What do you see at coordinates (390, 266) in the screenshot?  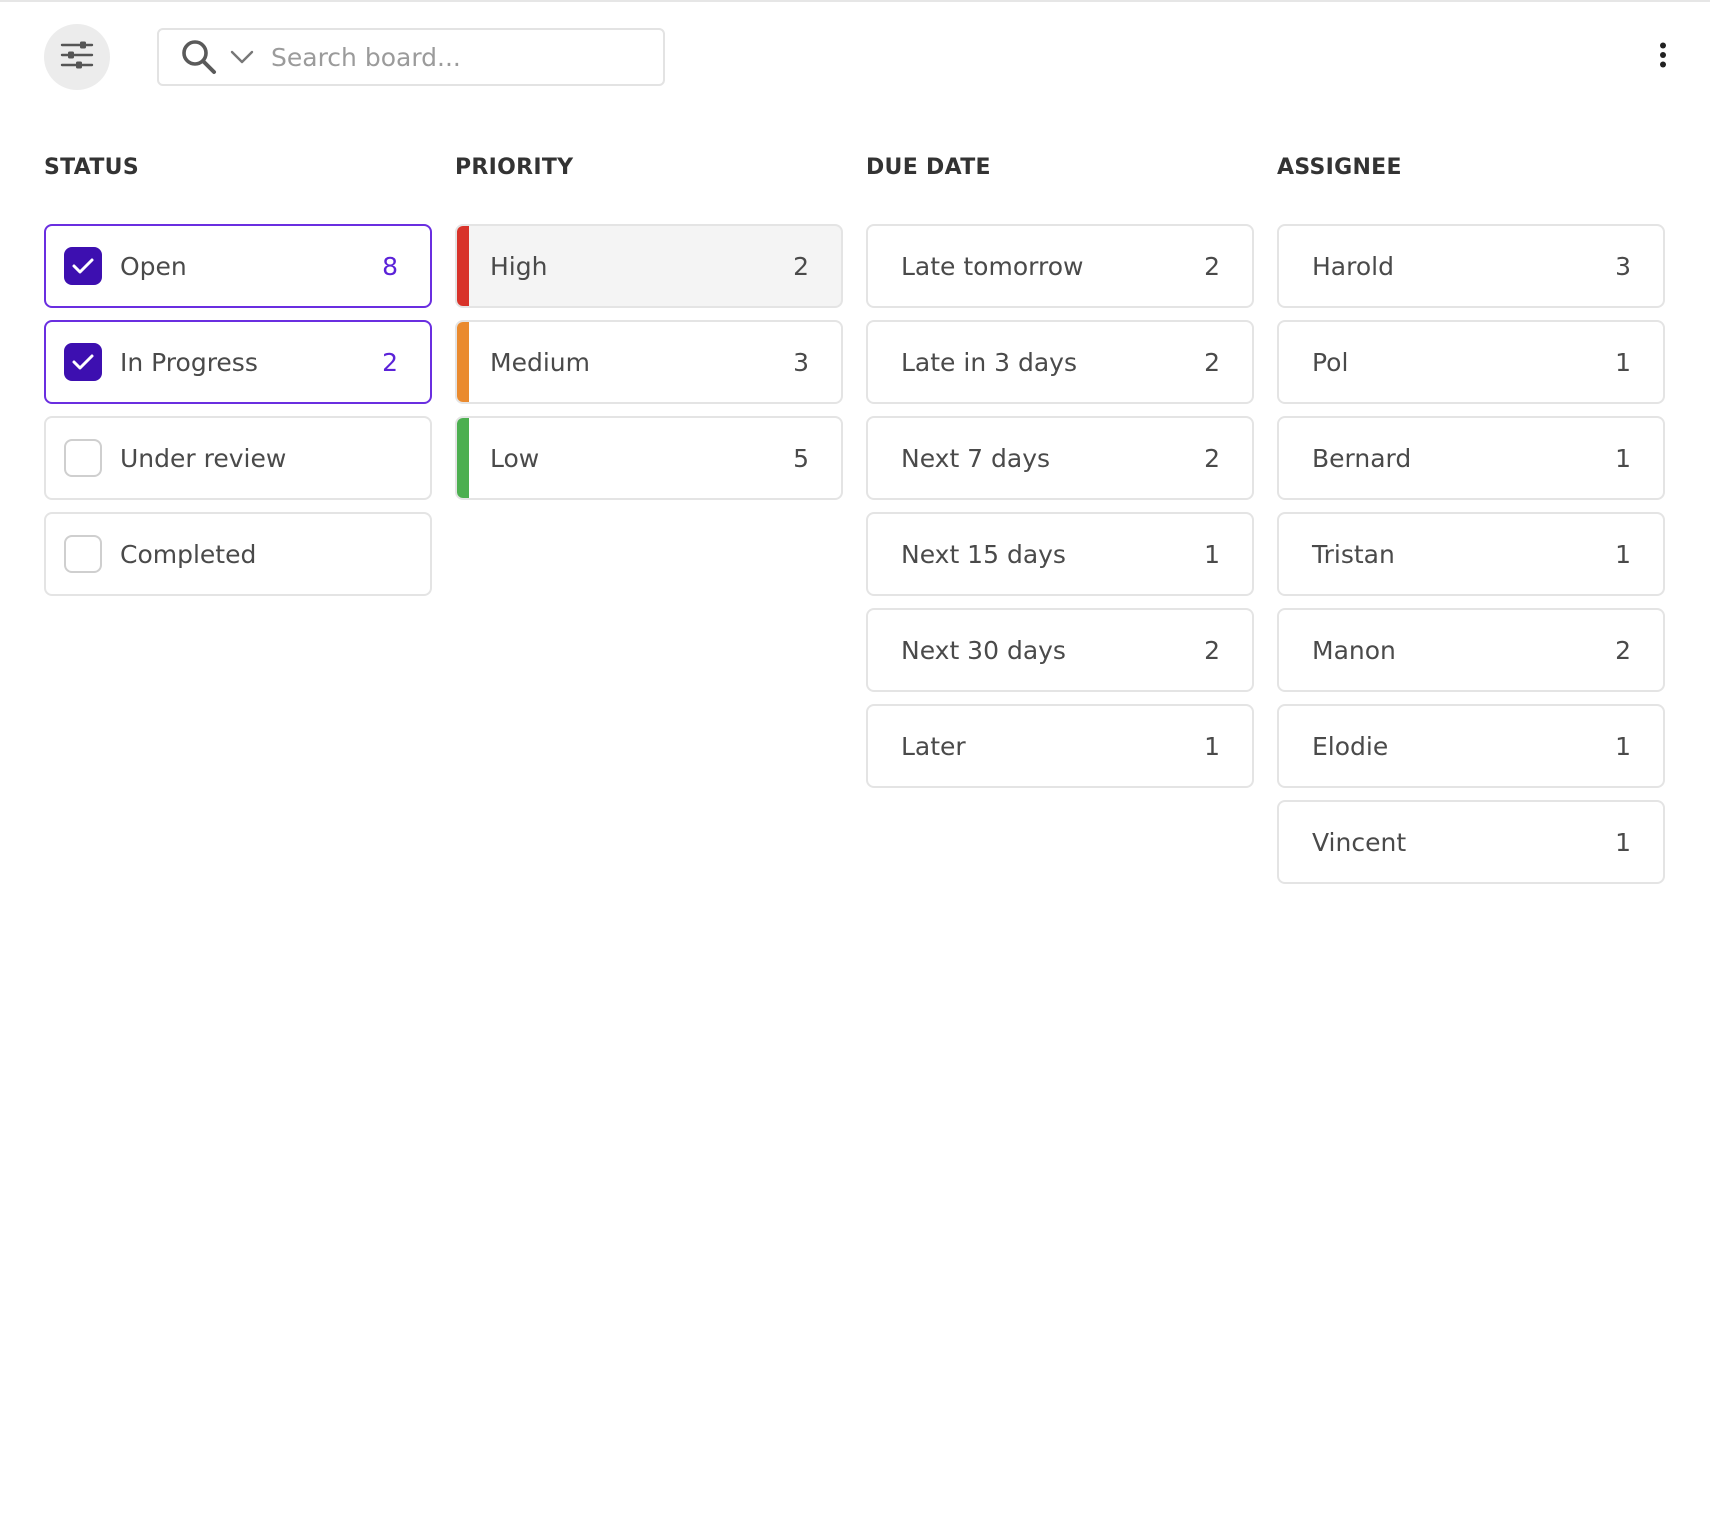 I see `status-count: 8` at bounding box center [390, 266].